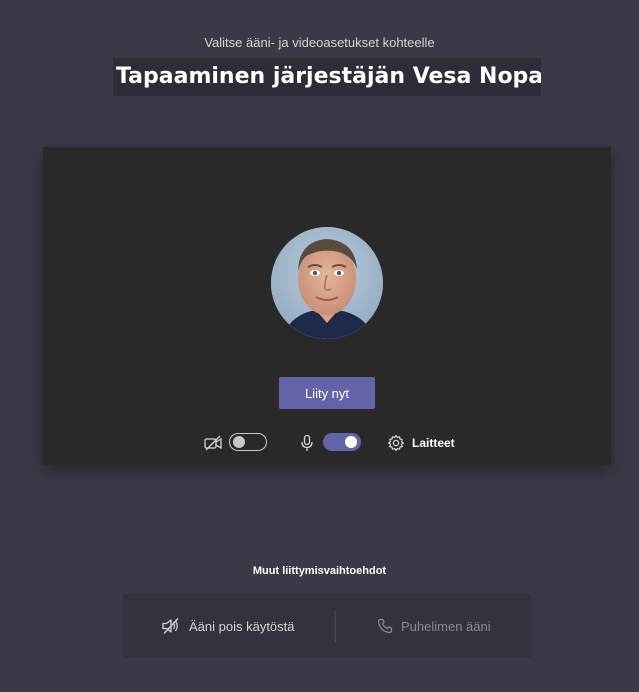 This screenshot has width=639, height=692. I want to click on join-now-button: Liity nyt, so click(327, 393).